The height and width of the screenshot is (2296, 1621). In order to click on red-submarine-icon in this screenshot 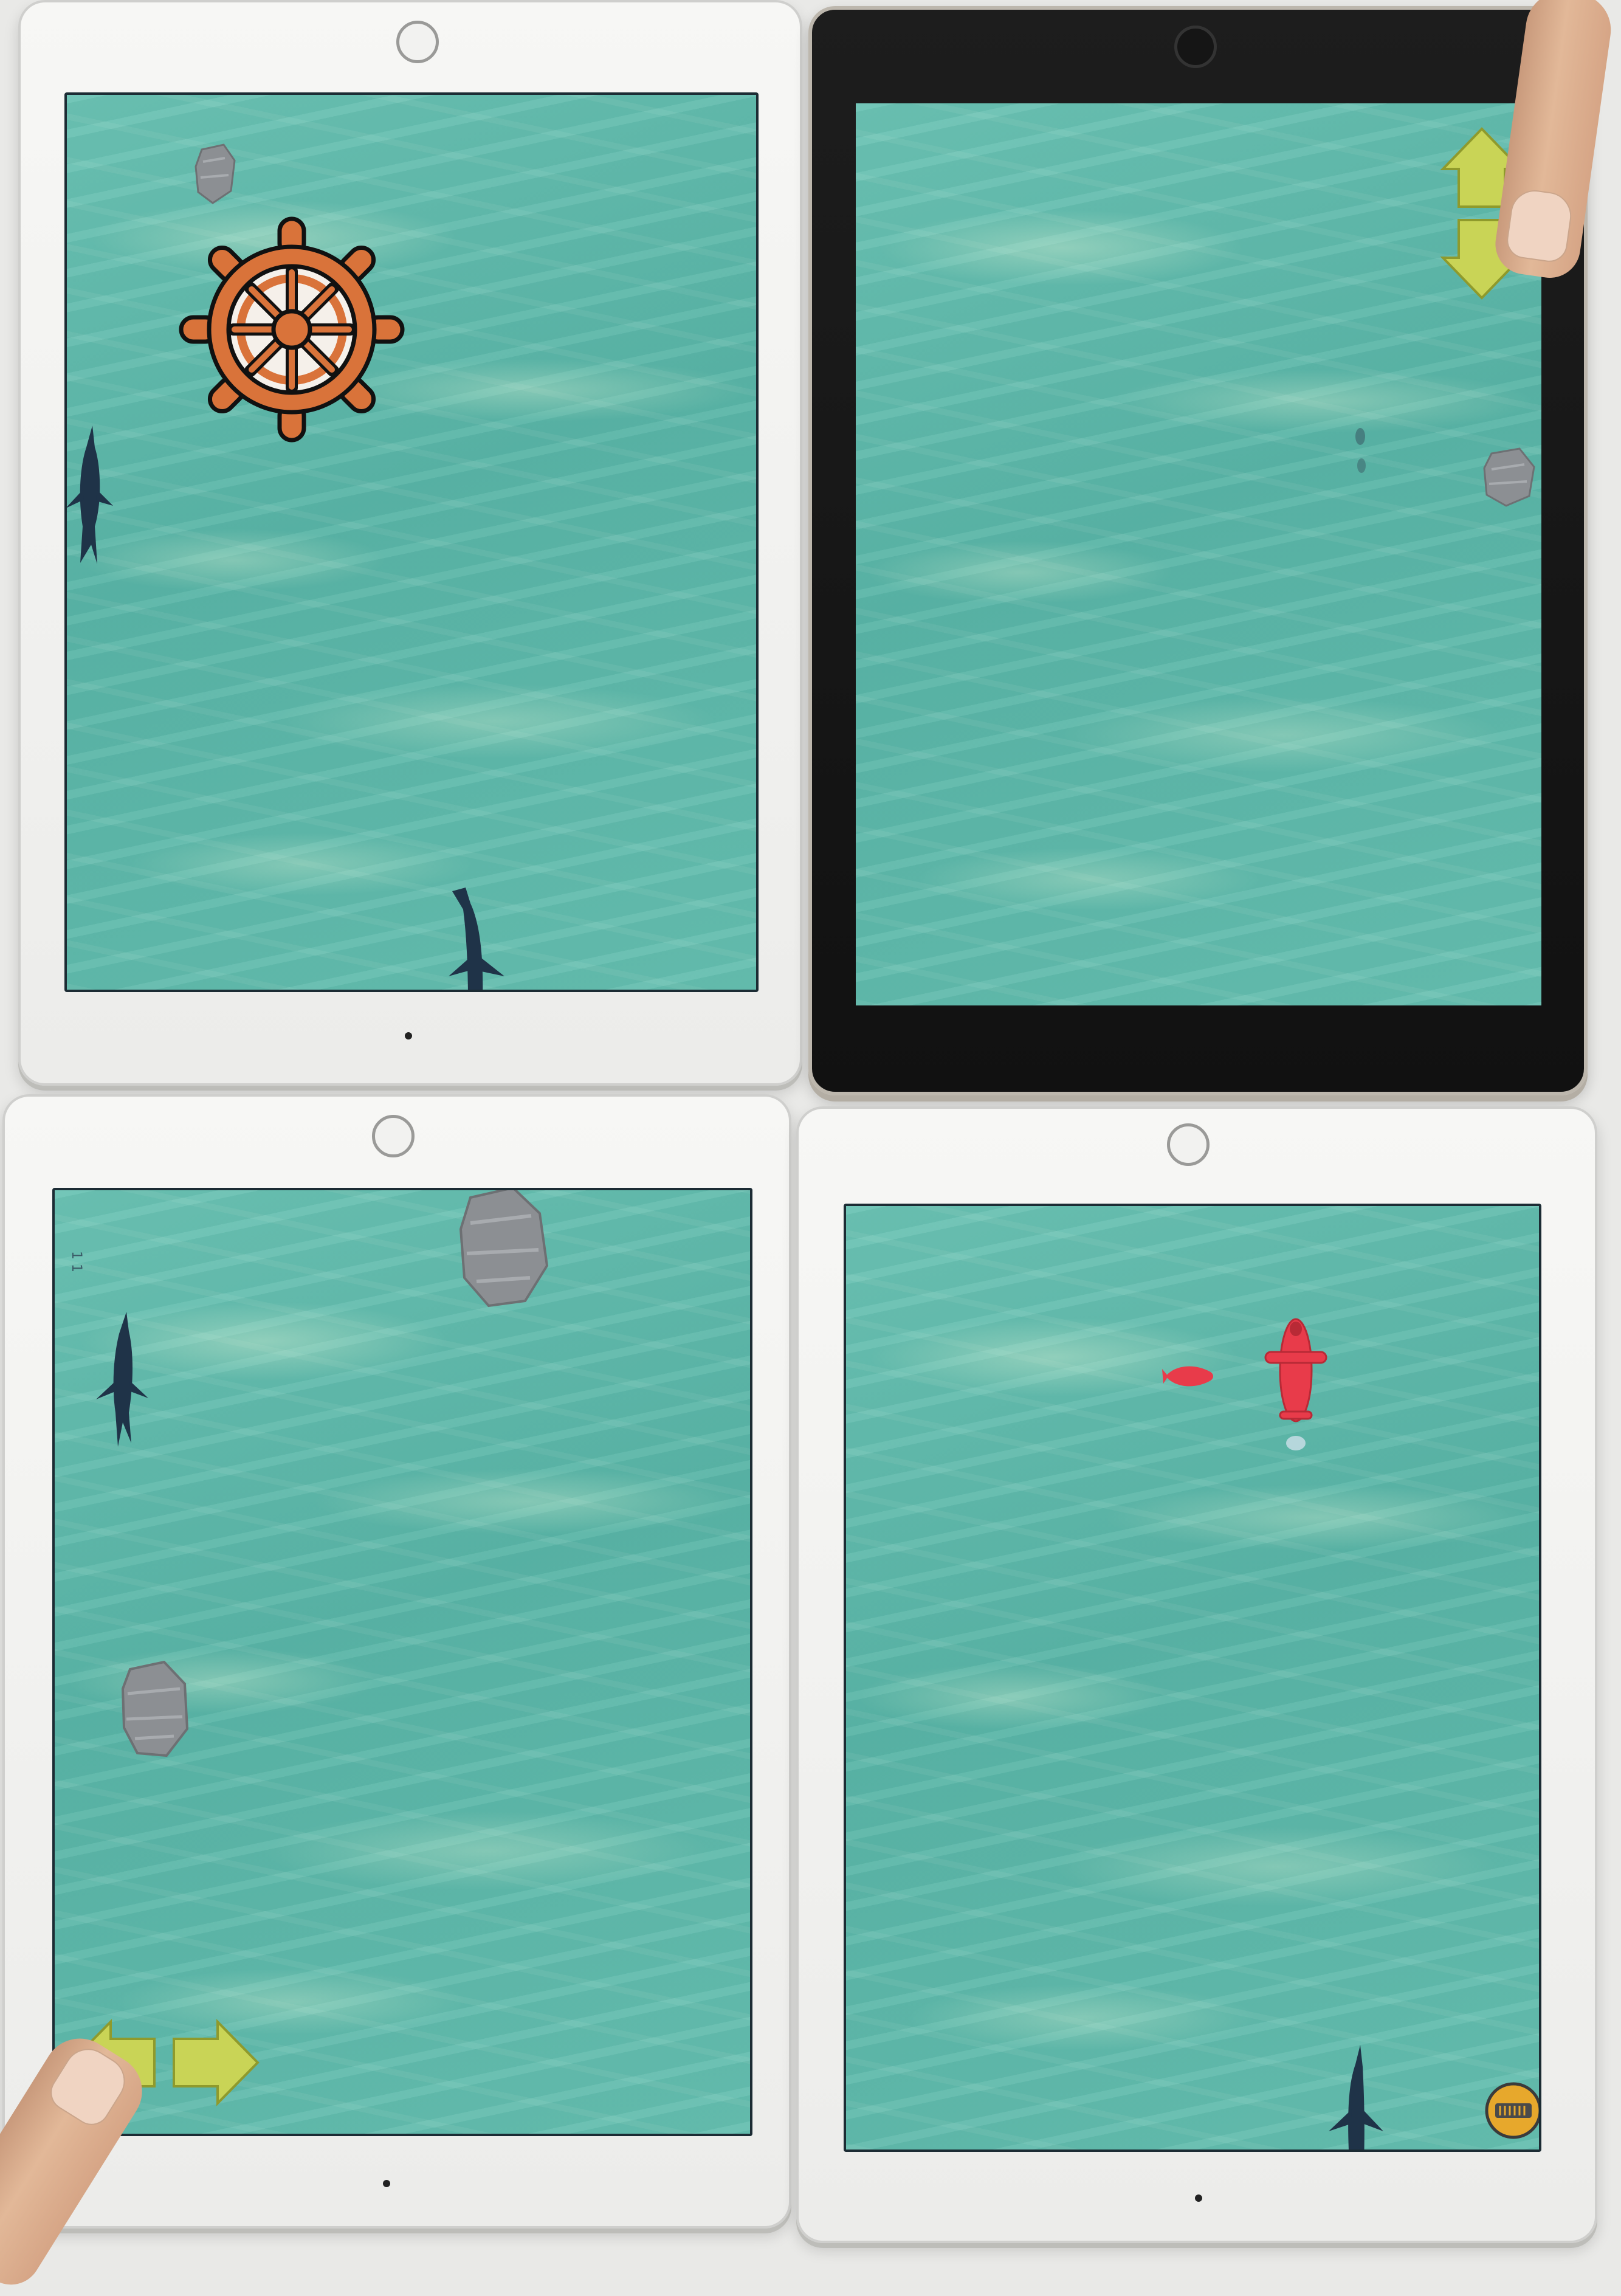, I will do `click(1296, 1388)`.